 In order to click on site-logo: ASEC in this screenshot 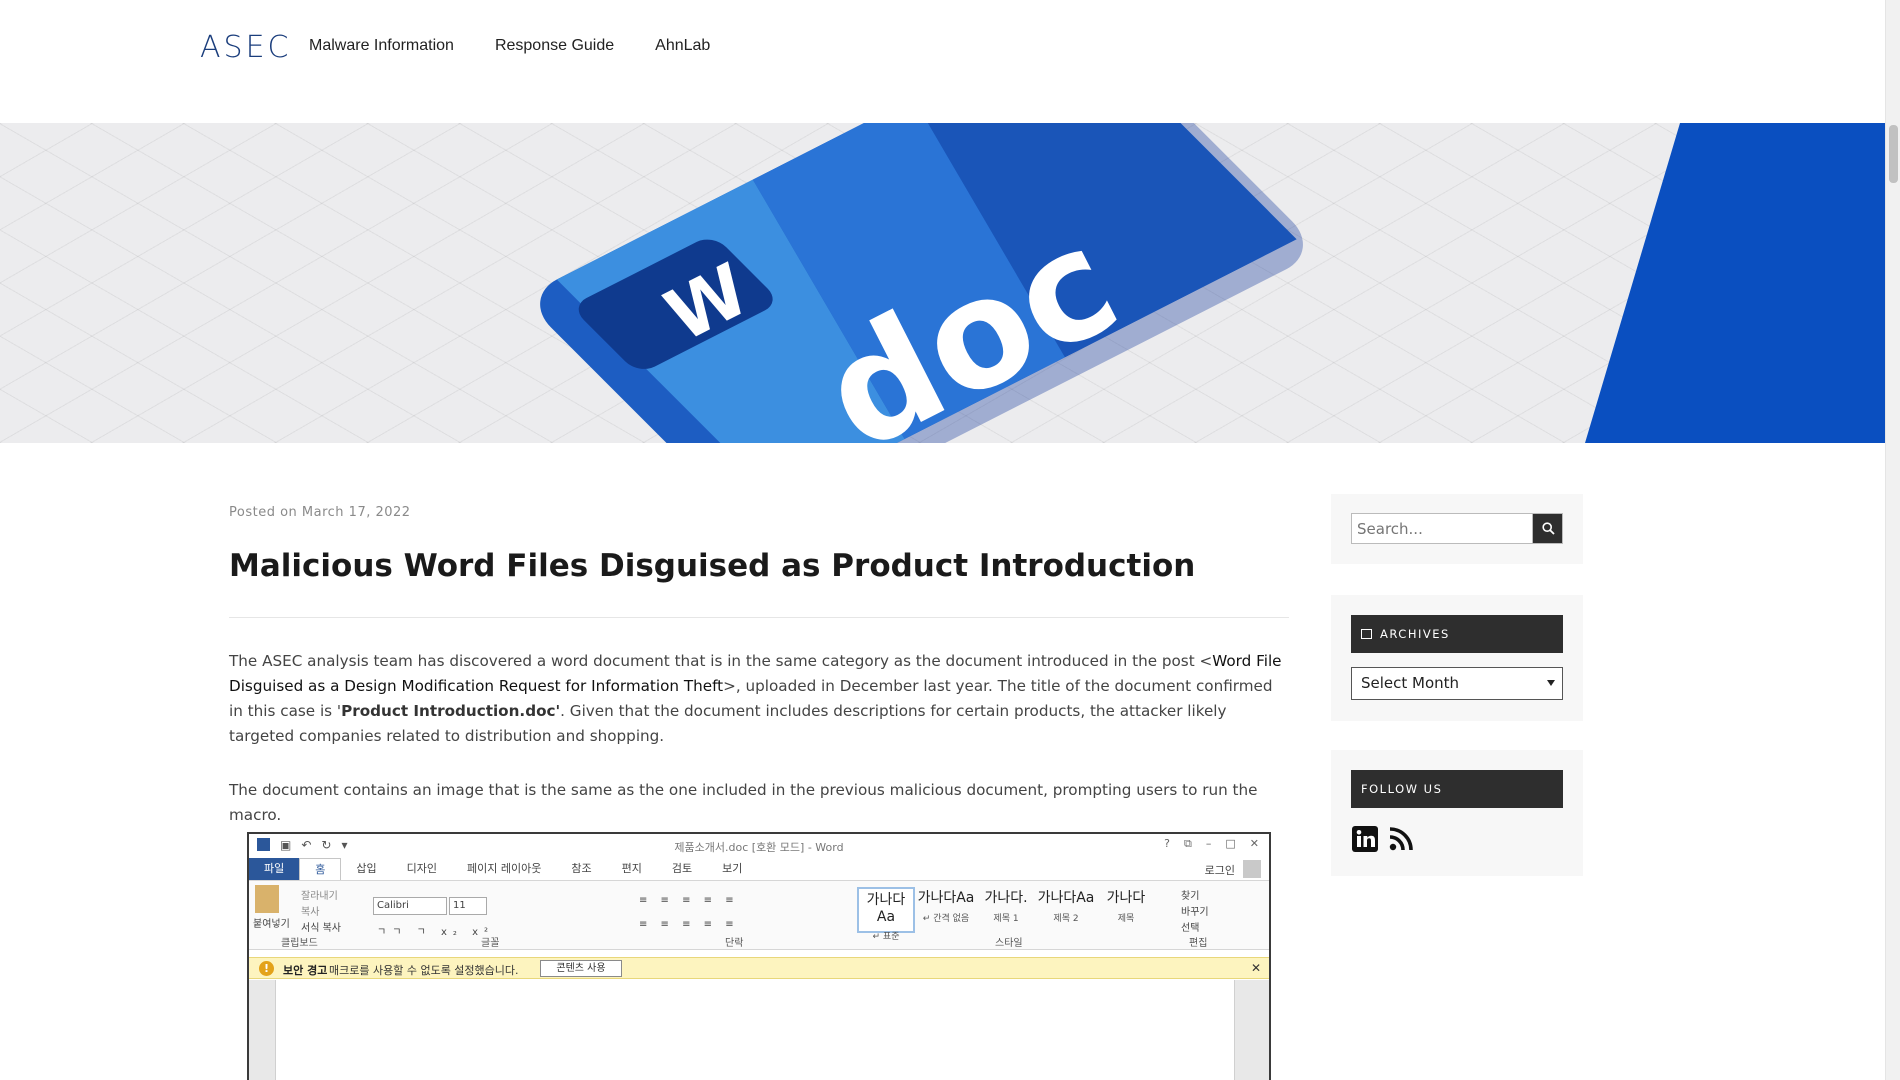, I will do `click(245, 47)`.